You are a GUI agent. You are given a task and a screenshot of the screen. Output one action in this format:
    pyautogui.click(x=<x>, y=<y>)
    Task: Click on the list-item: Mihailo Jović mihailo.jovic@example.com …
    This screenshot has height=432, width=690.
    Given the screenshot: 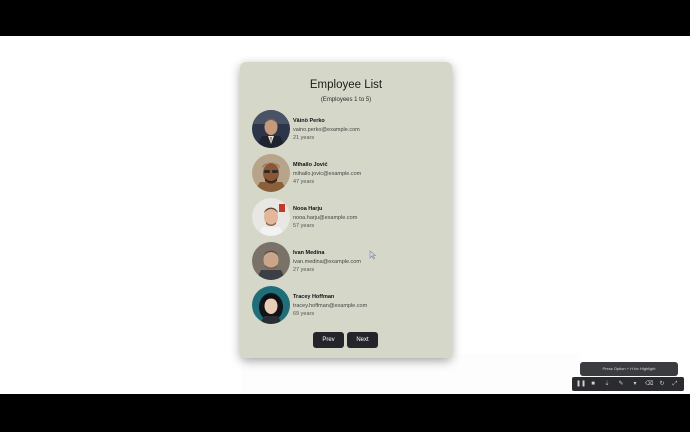 What is the action you would take?
    pyautogui.click(x=347, y=173)
    